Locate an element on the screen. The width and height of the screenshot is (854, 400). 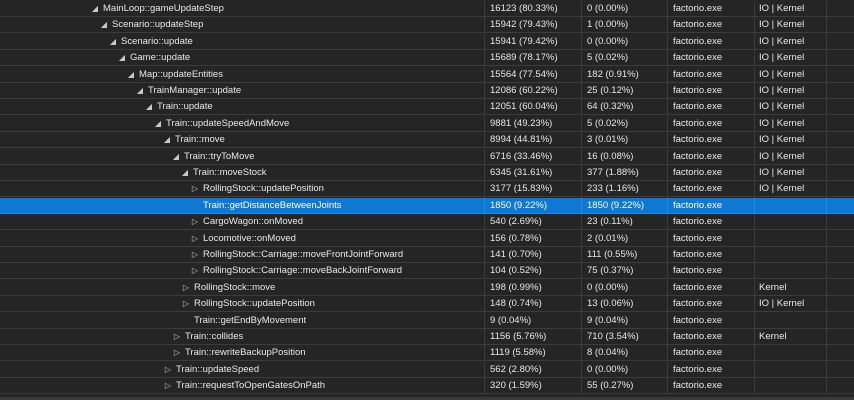
function-name-cell: Train::getEndByMovement is located at coordinates (242, 320).